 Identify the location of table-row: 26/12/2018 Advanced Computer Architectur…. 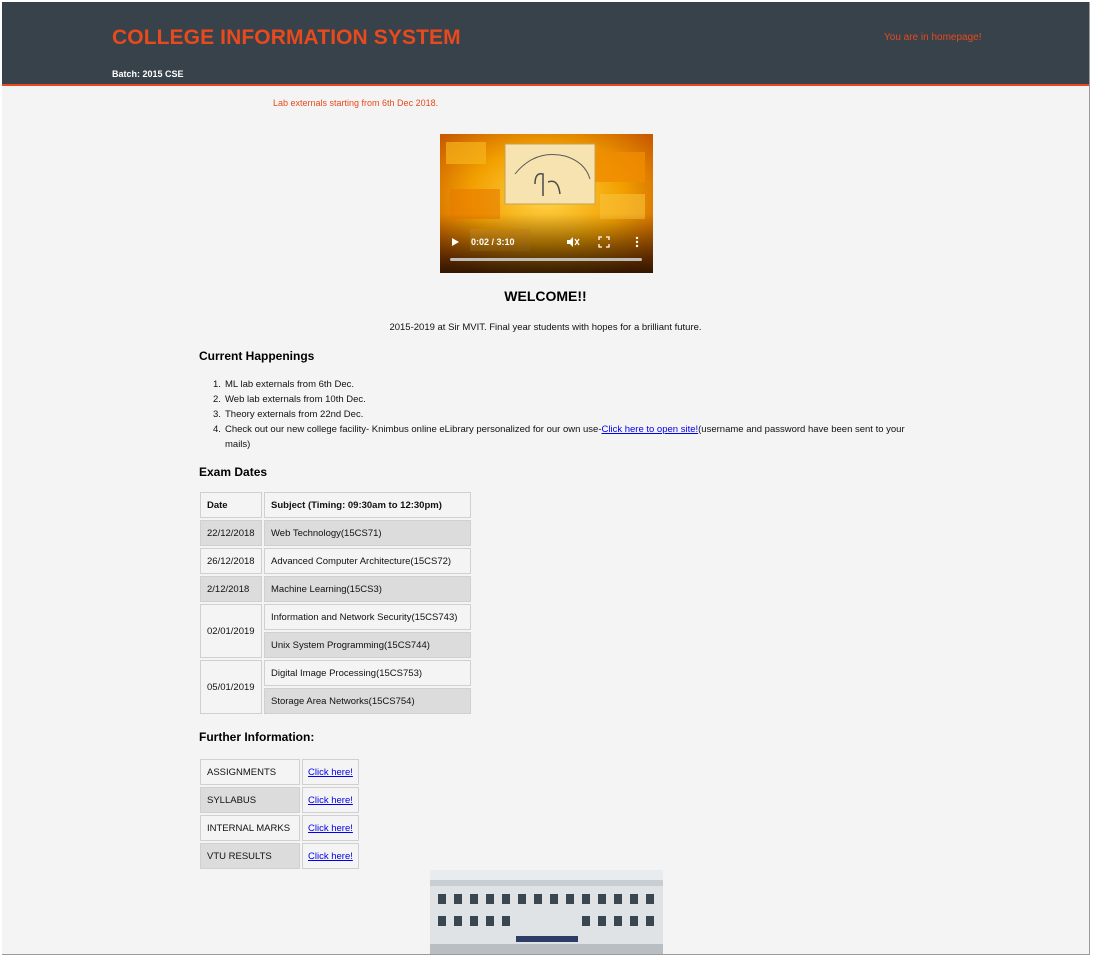
(335, 561).